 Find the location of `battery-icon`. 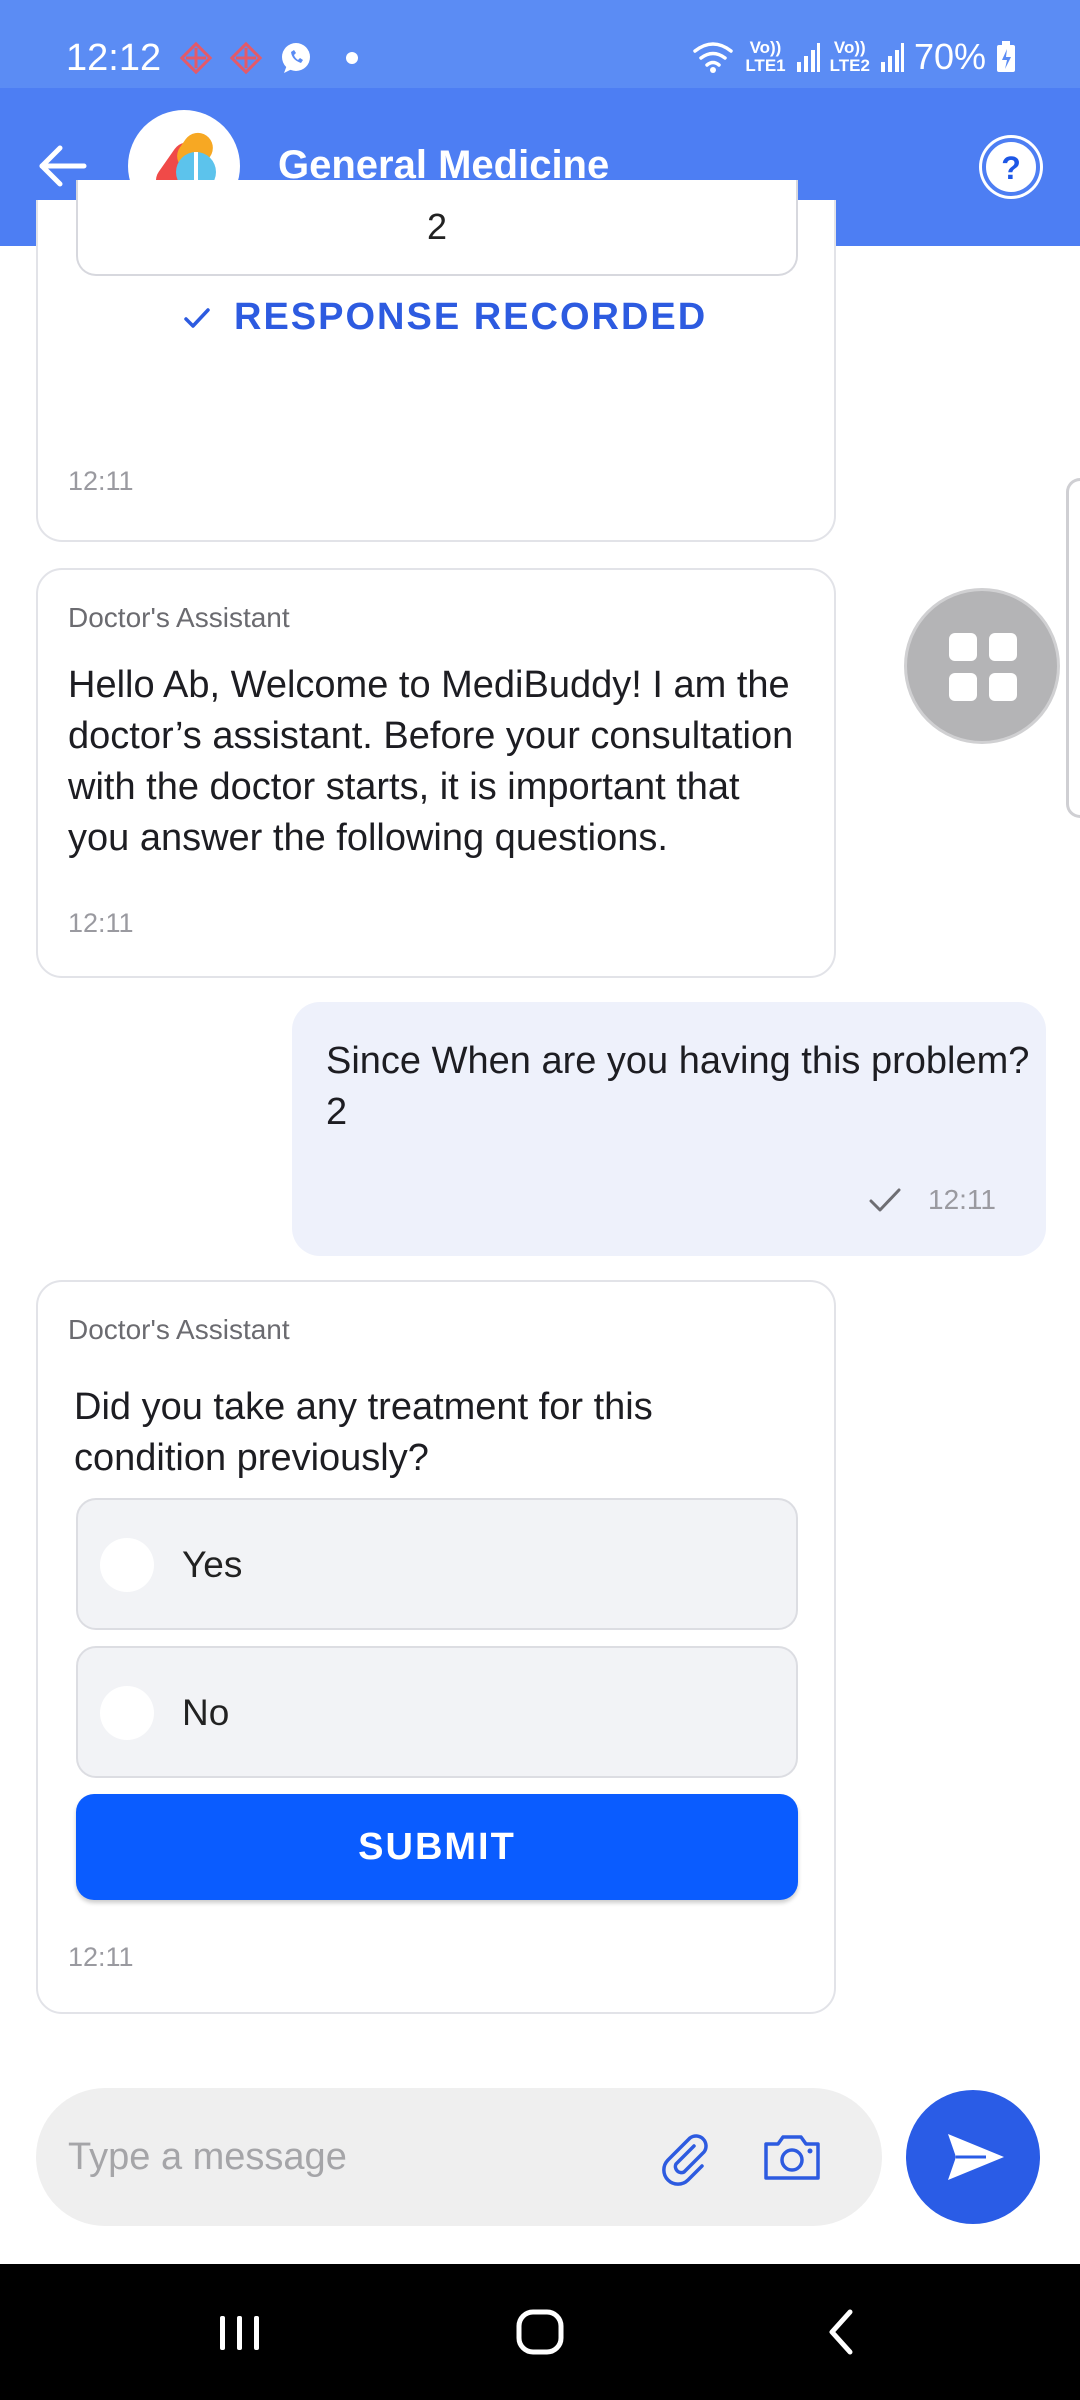

battery-icon is located at coordinates (1006, 56).